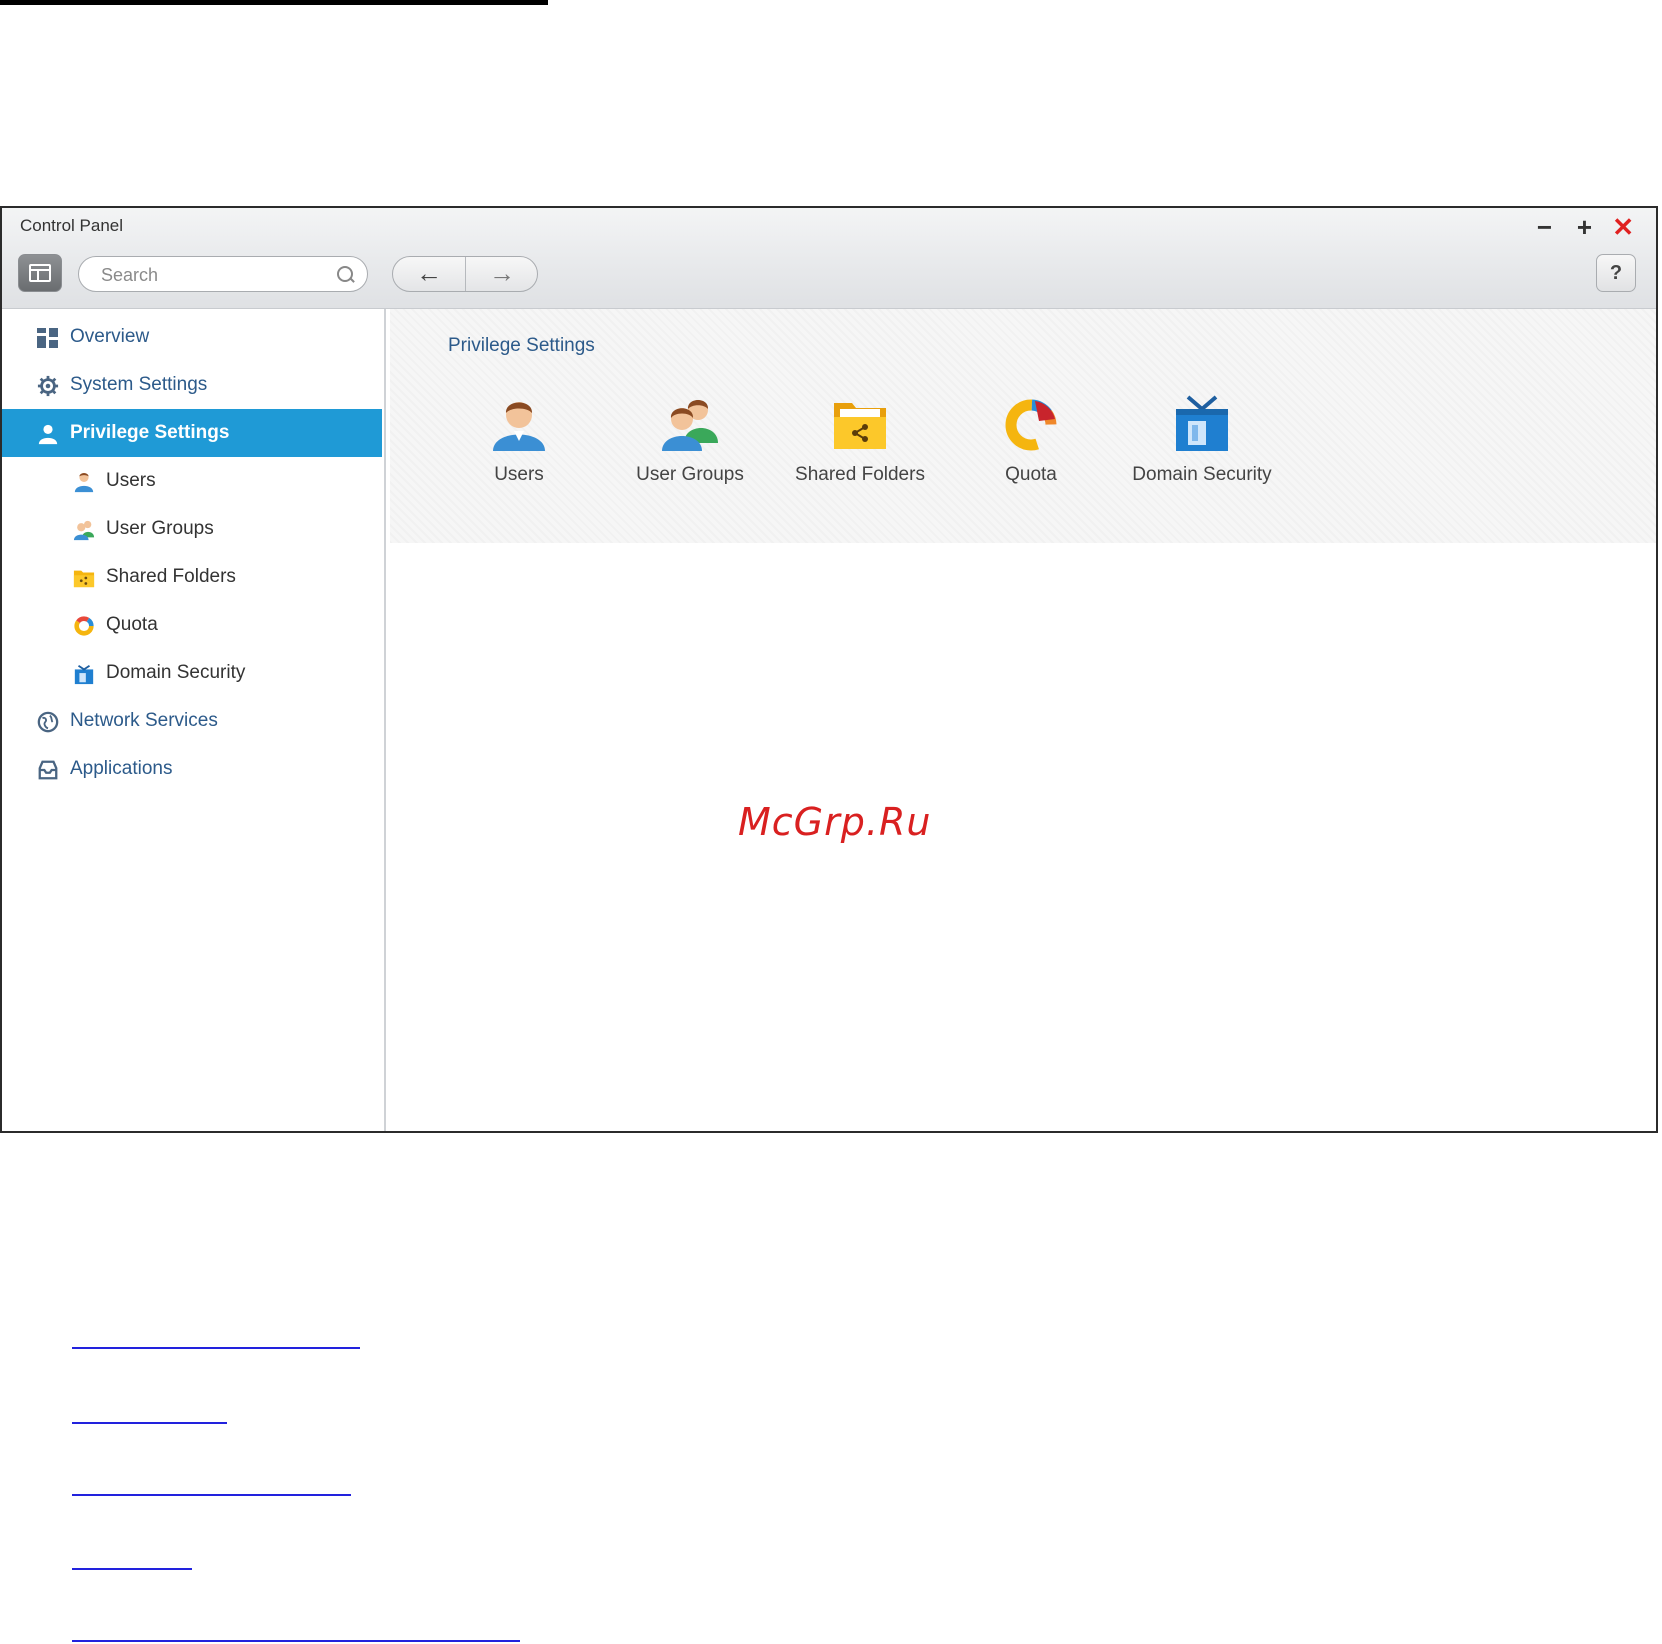 The image size is (1662, 1644). I want to click on minimize-button: −, so click(1544, 227).